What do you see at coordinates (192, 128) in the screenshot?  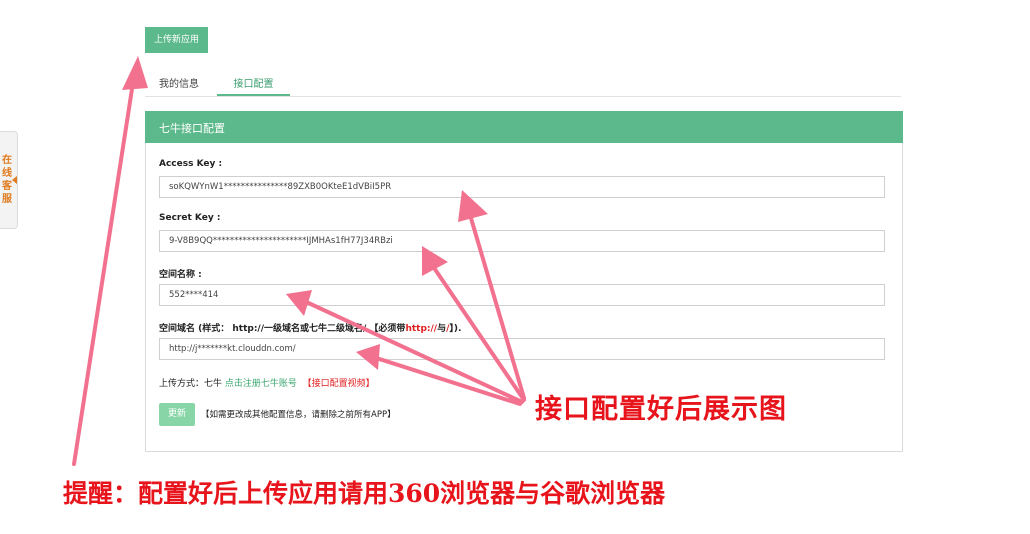 I see `panel-title: 七牛接口配置` at bounding box center [192, 128].